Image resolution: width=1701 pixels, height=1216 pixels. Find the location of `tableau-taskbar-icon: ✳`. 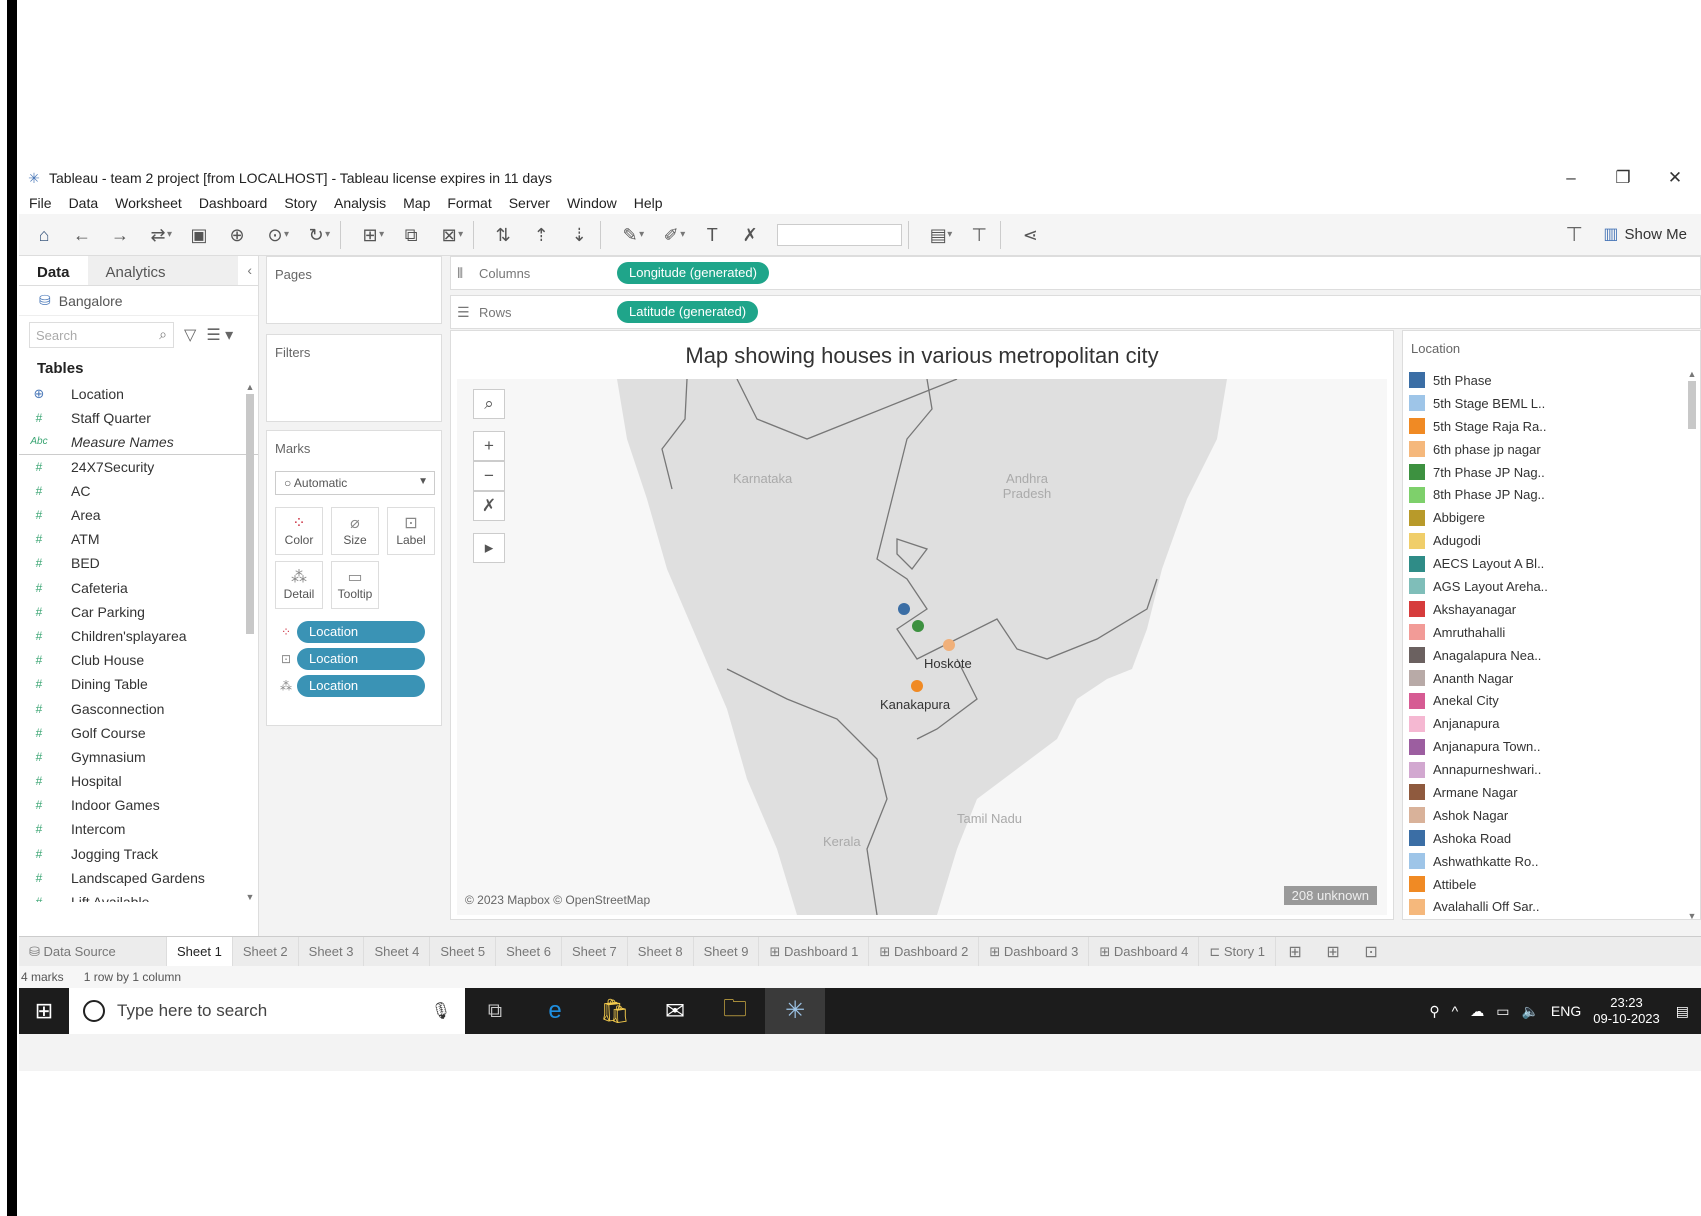

tableau-taskbar-icon: ✳ is located at coordinates (795, 1011).